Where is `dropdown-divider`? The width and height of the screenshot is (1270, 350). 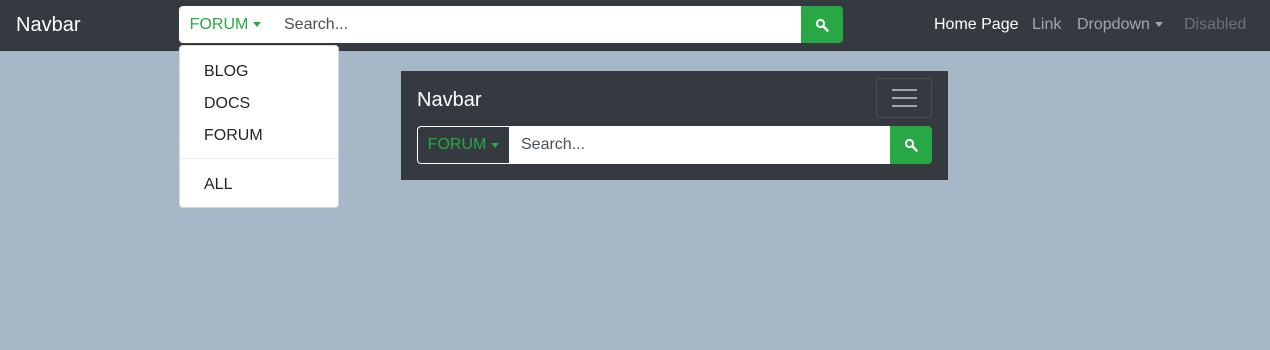 dropdown-divider is located at coordinates (259, 158).